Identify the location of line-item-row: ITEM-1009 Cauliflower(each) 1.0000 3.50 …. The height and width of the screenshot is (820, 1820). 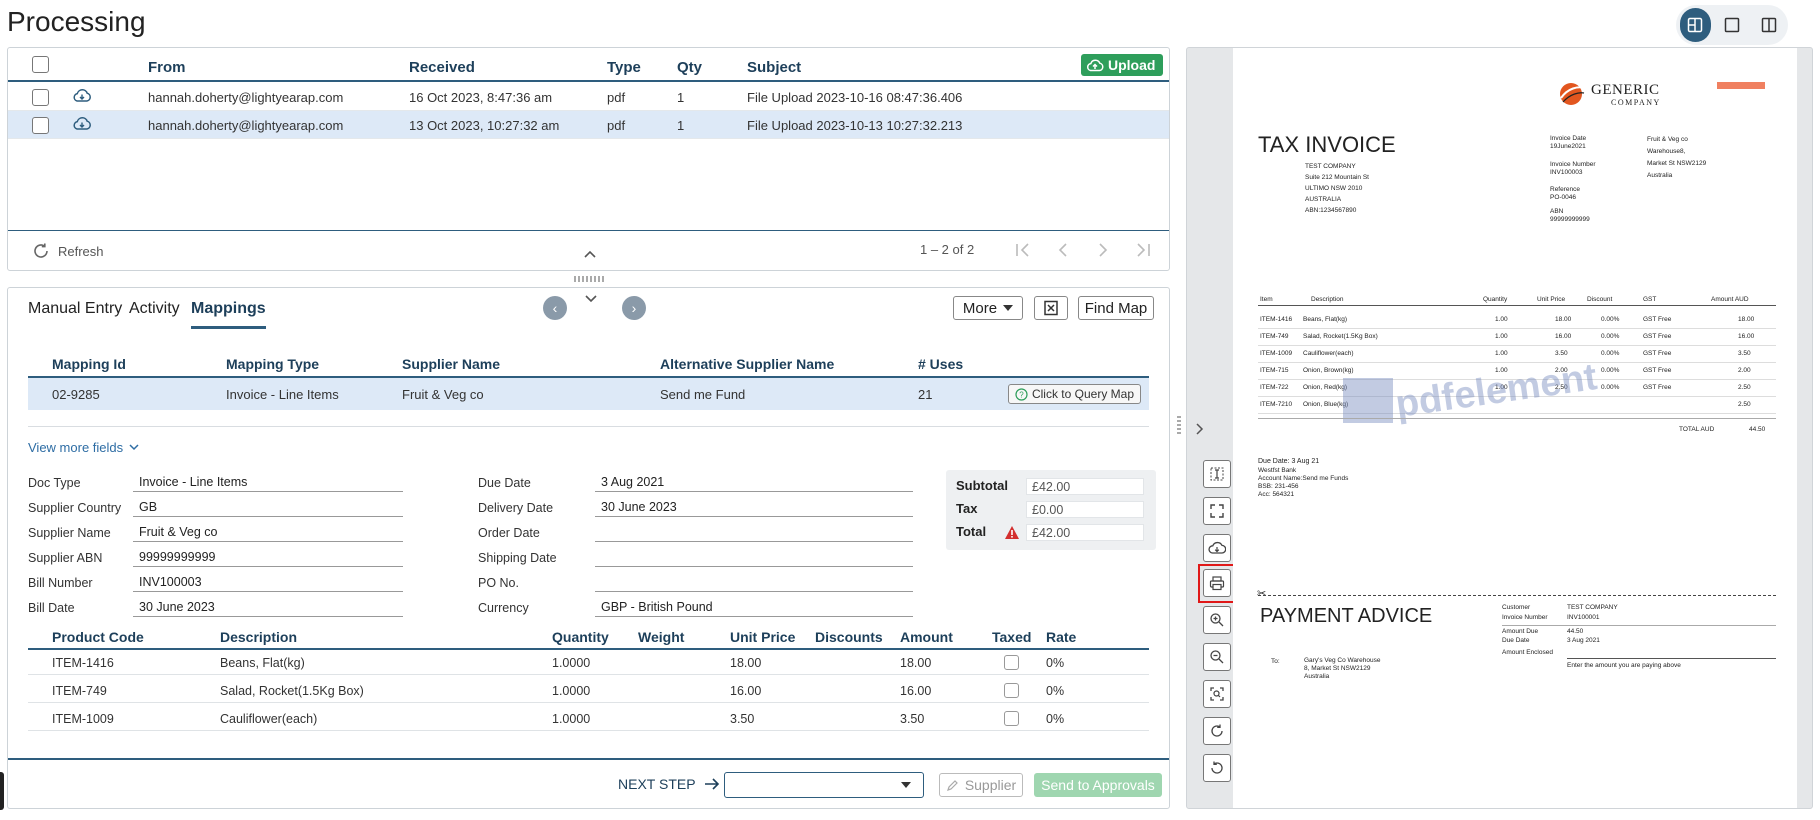
(588, 719).